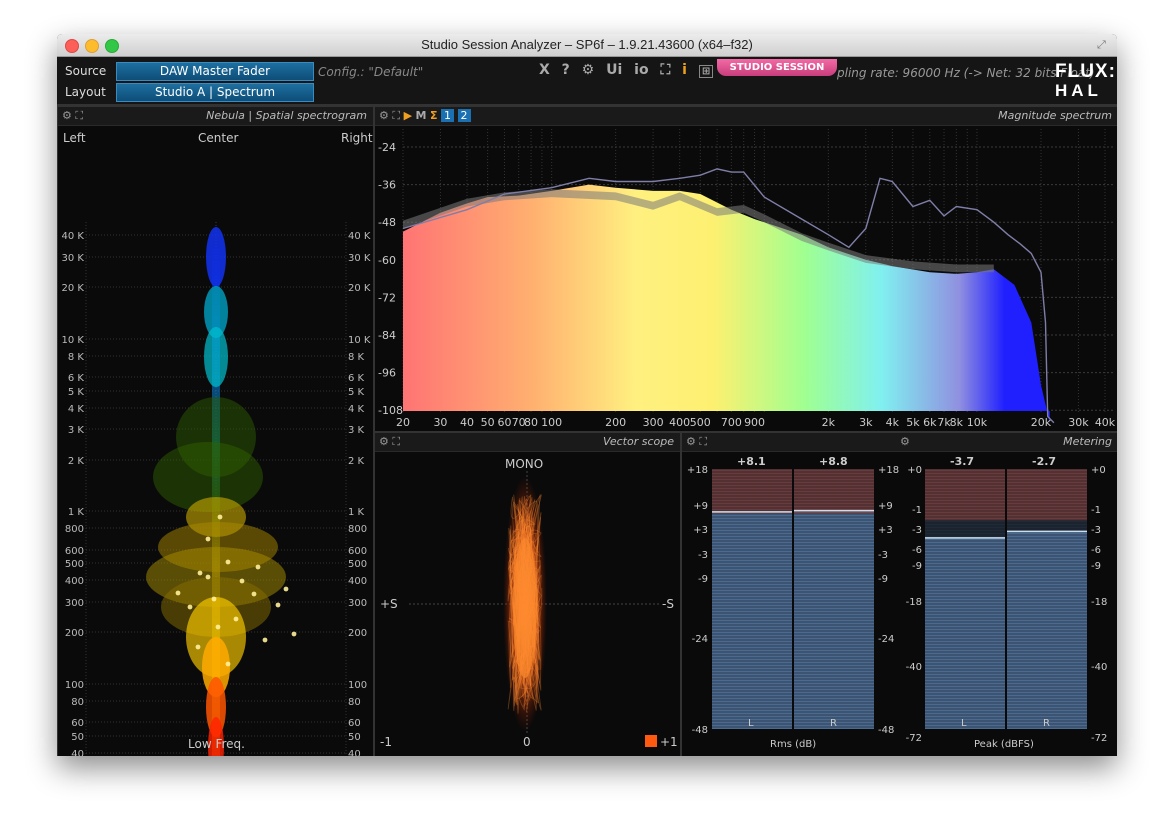 This screenshot has width=1174, height=836. What do you see at coordinates (706, 71) in the screenshot?
I see `panel-icon: ⊞` at bounding box center [706, 71].